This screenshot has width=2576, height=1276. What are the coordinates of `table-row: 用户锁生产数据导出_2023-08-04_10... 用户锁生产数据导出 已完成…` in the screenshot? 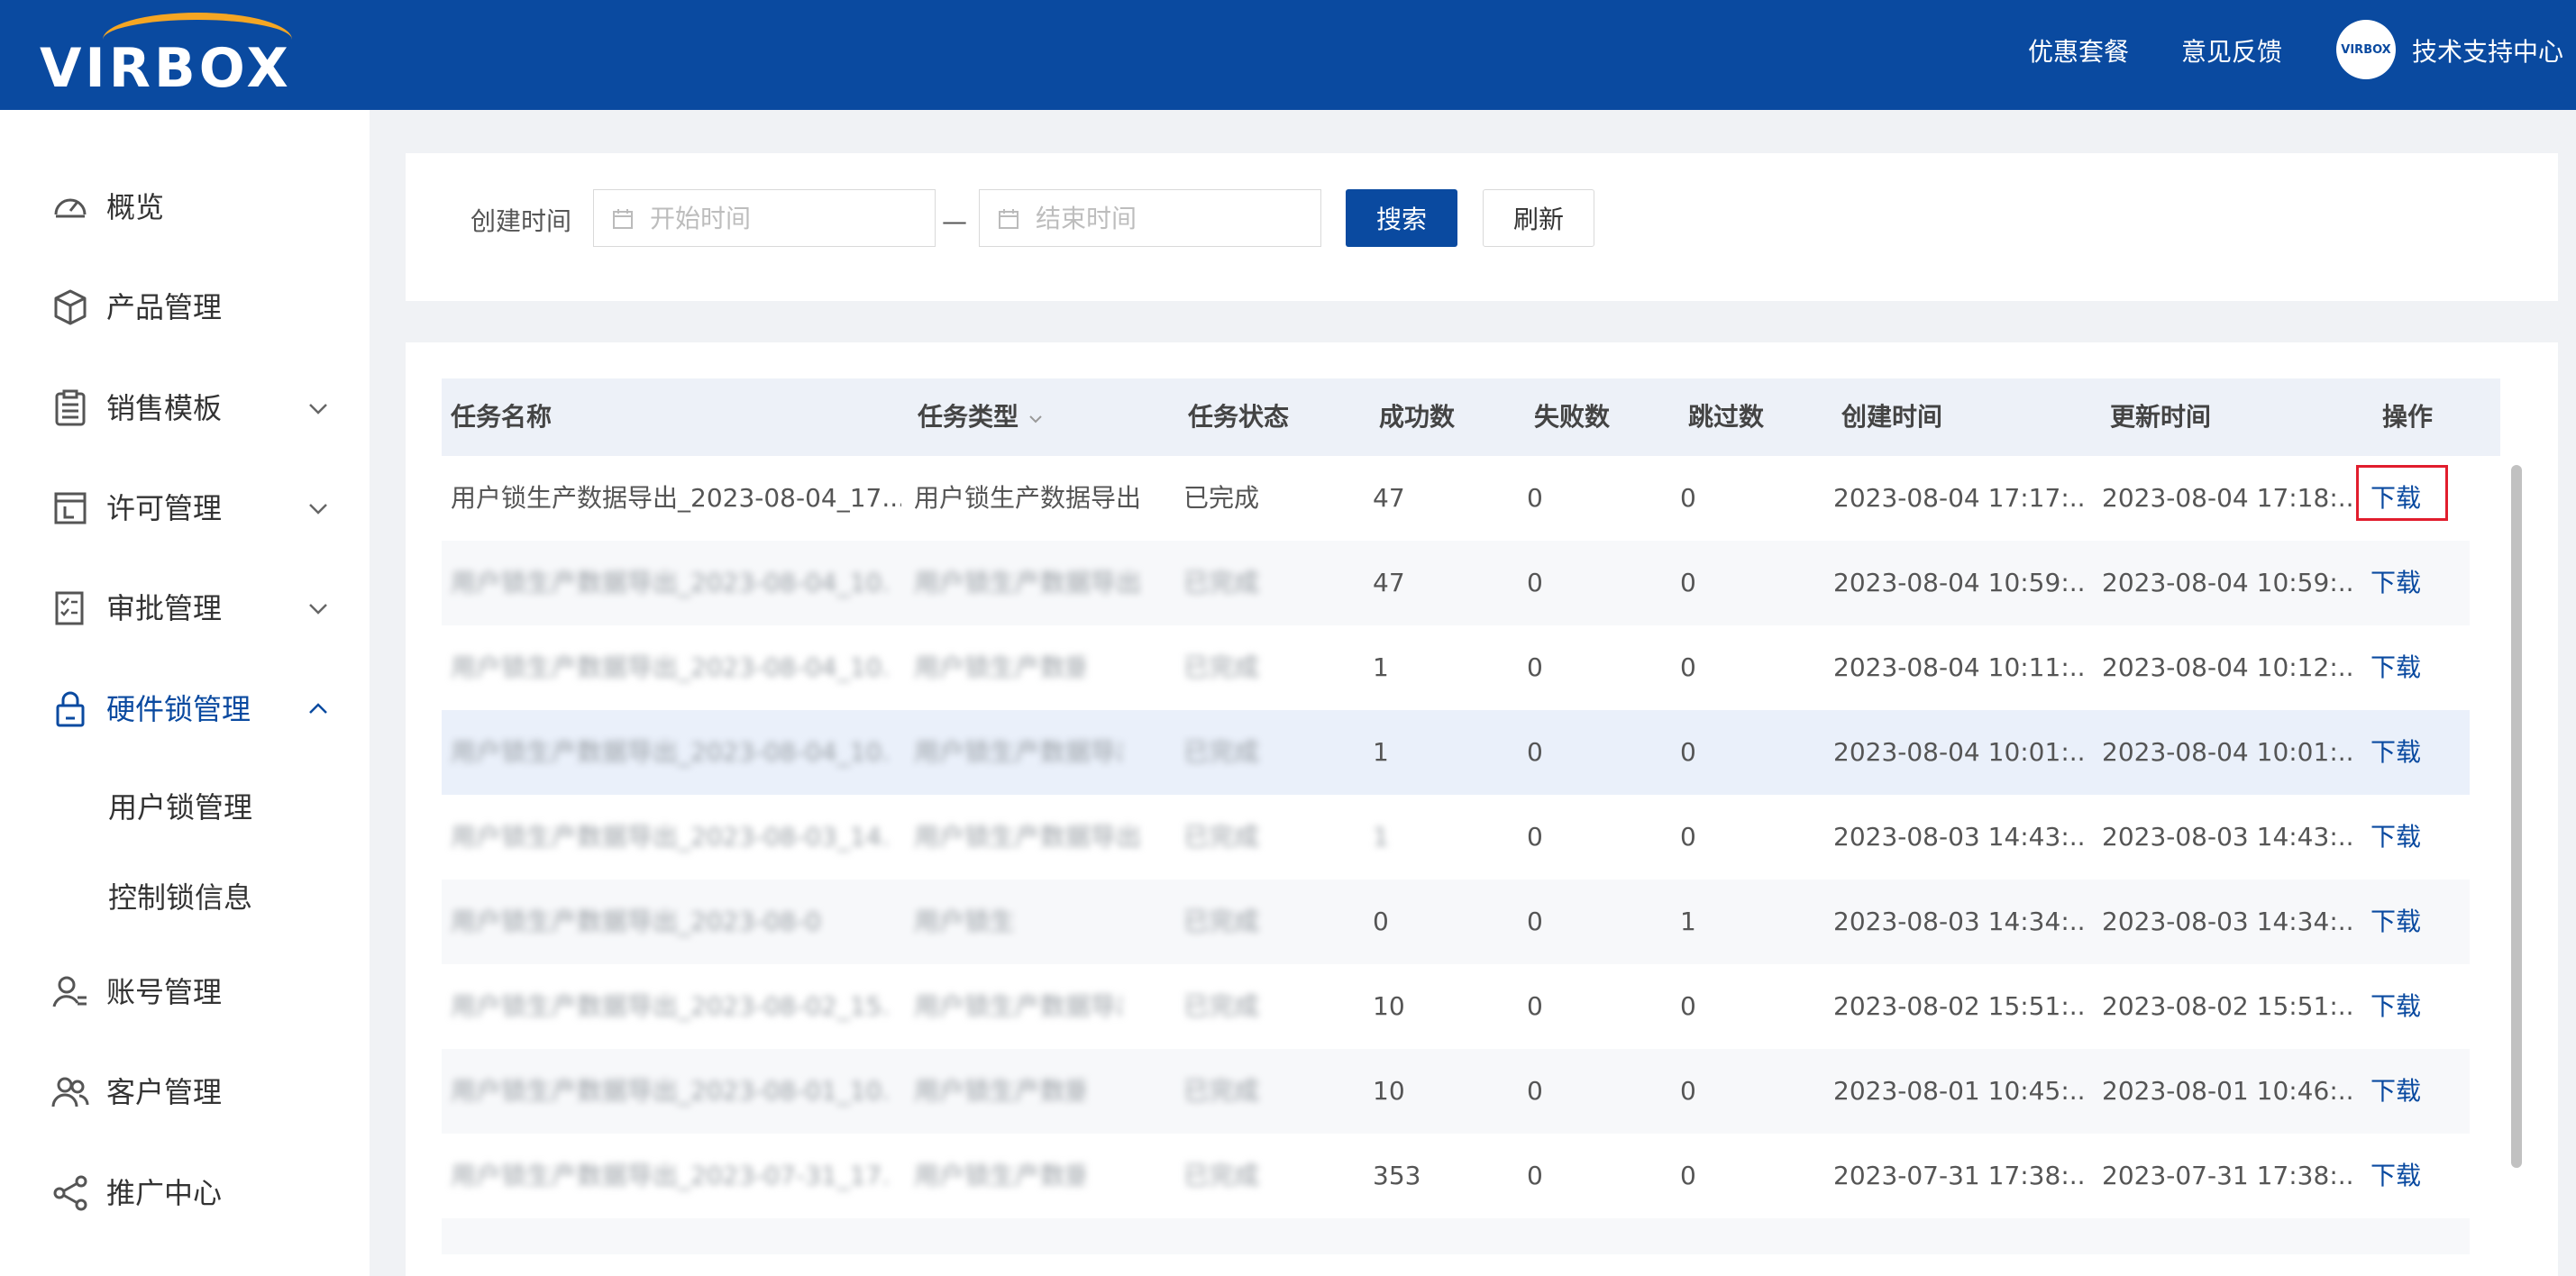 It's located at (1456, 752).